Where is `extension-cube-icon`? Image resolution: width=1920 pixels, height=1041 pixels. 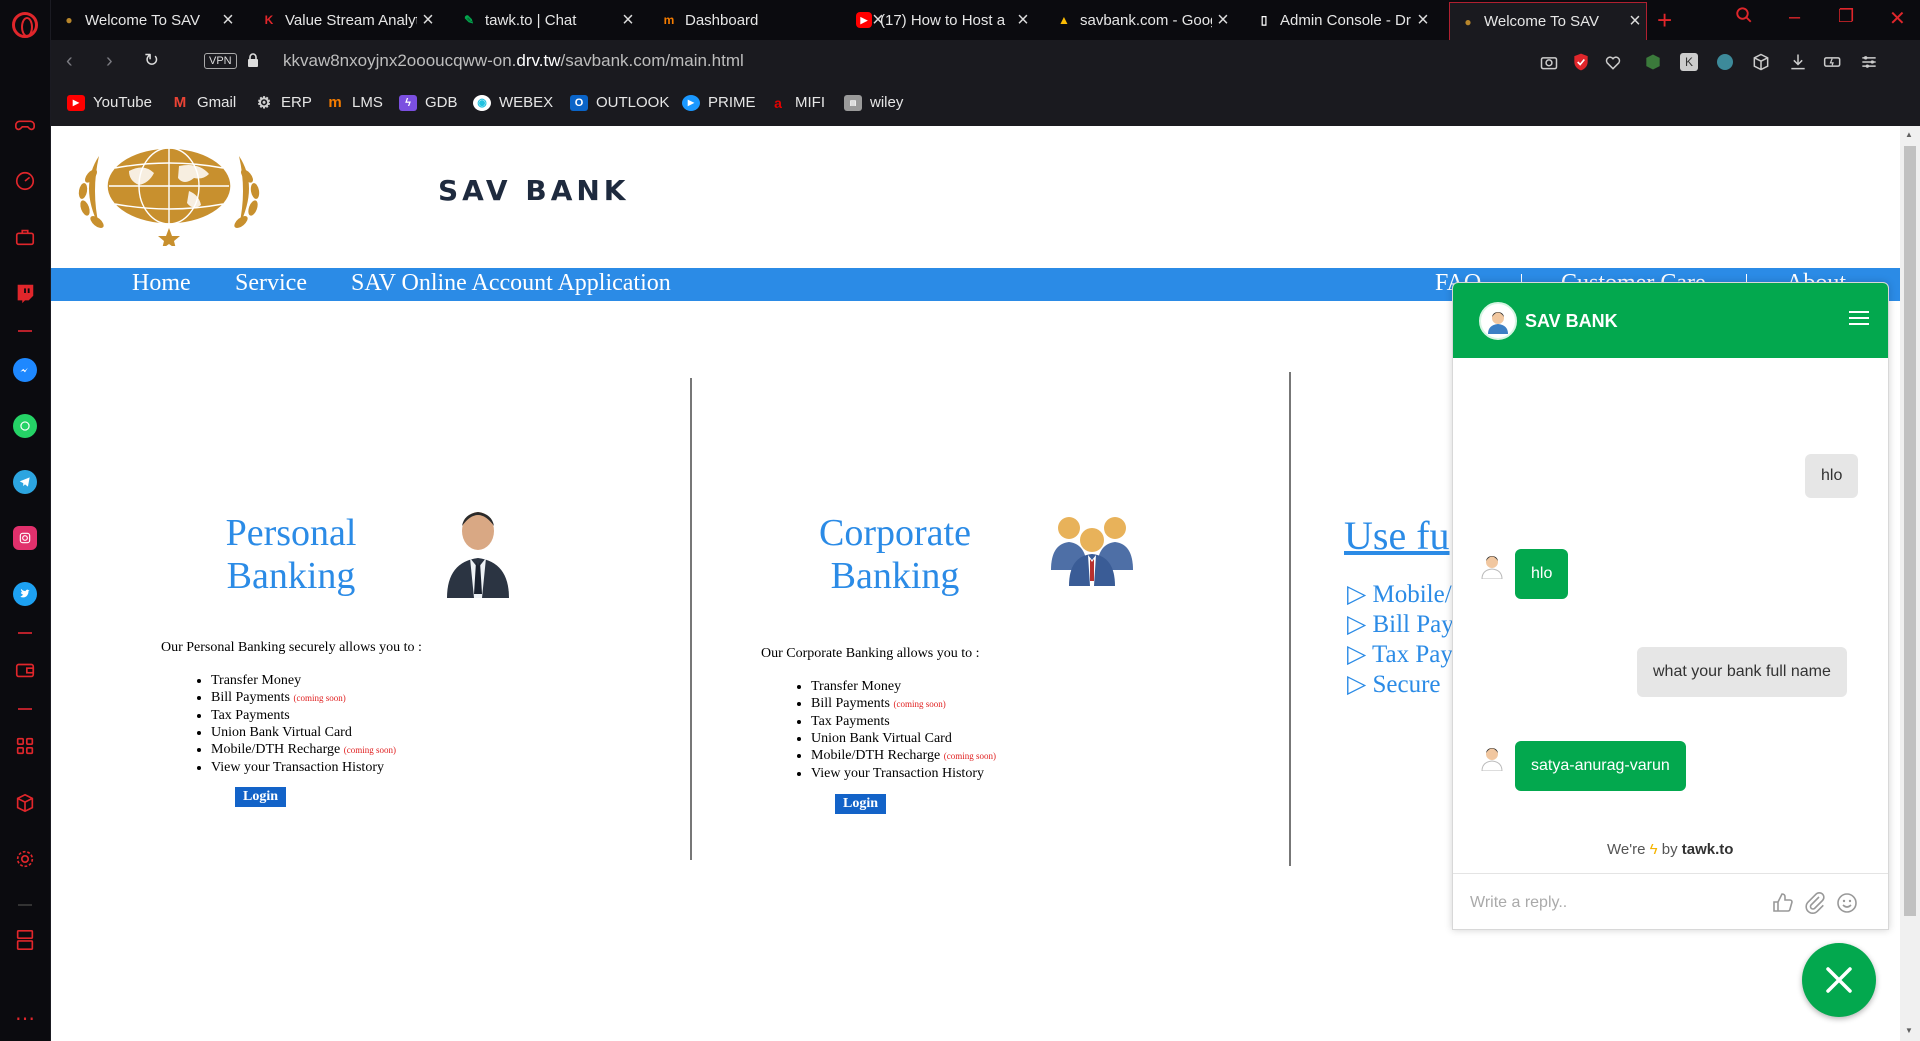
extension-cube-icon is located at coordinates (1653, 62).